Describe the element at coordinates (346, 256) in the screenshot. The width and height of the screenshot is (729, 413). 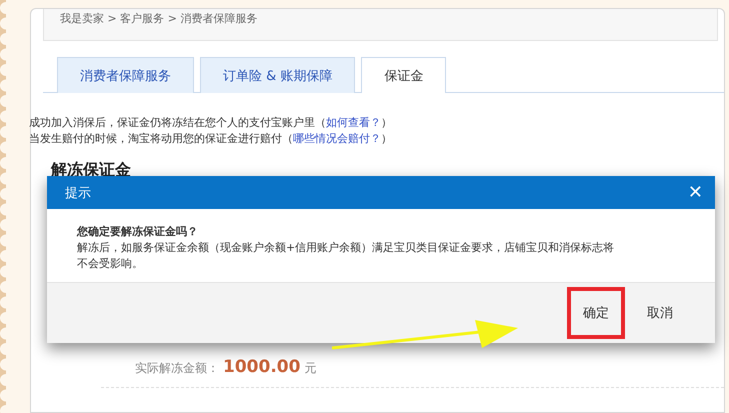
I see `dialog-message: 解冻后，如服务保证金余额（现金账户余额+信用账户余额）满足宝贝类目保证金要求，店铺宝贝和消保标志将不会受影响。` at that location.